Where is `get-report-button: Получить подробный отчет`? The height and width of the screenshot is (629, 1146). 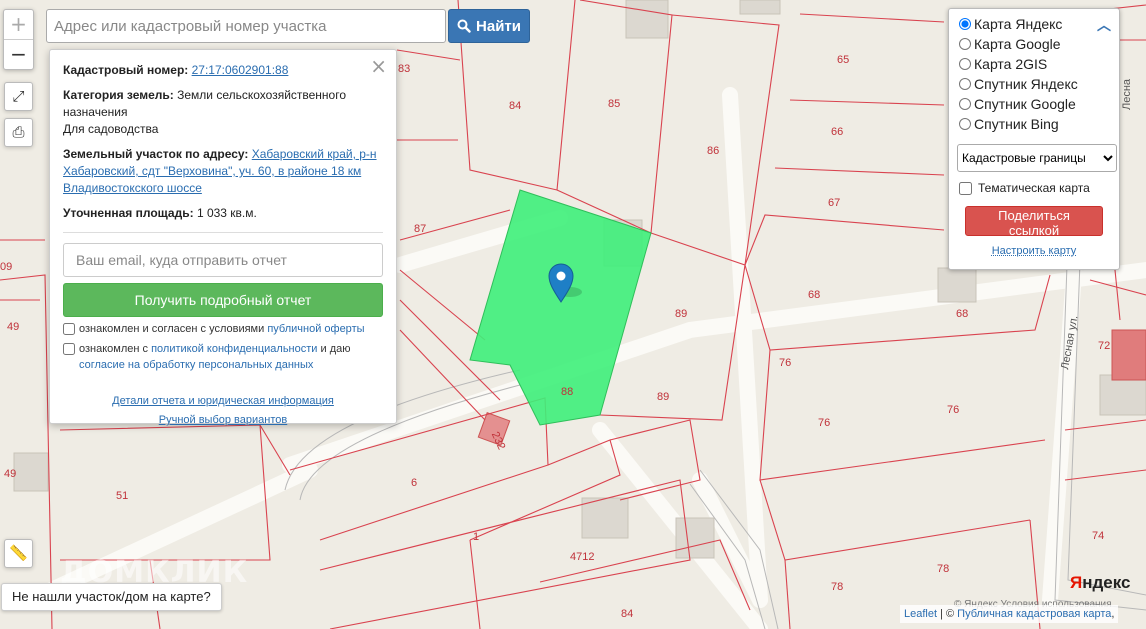
get-report-button: Получить подробный отчет is located at coordinates (223, 300).